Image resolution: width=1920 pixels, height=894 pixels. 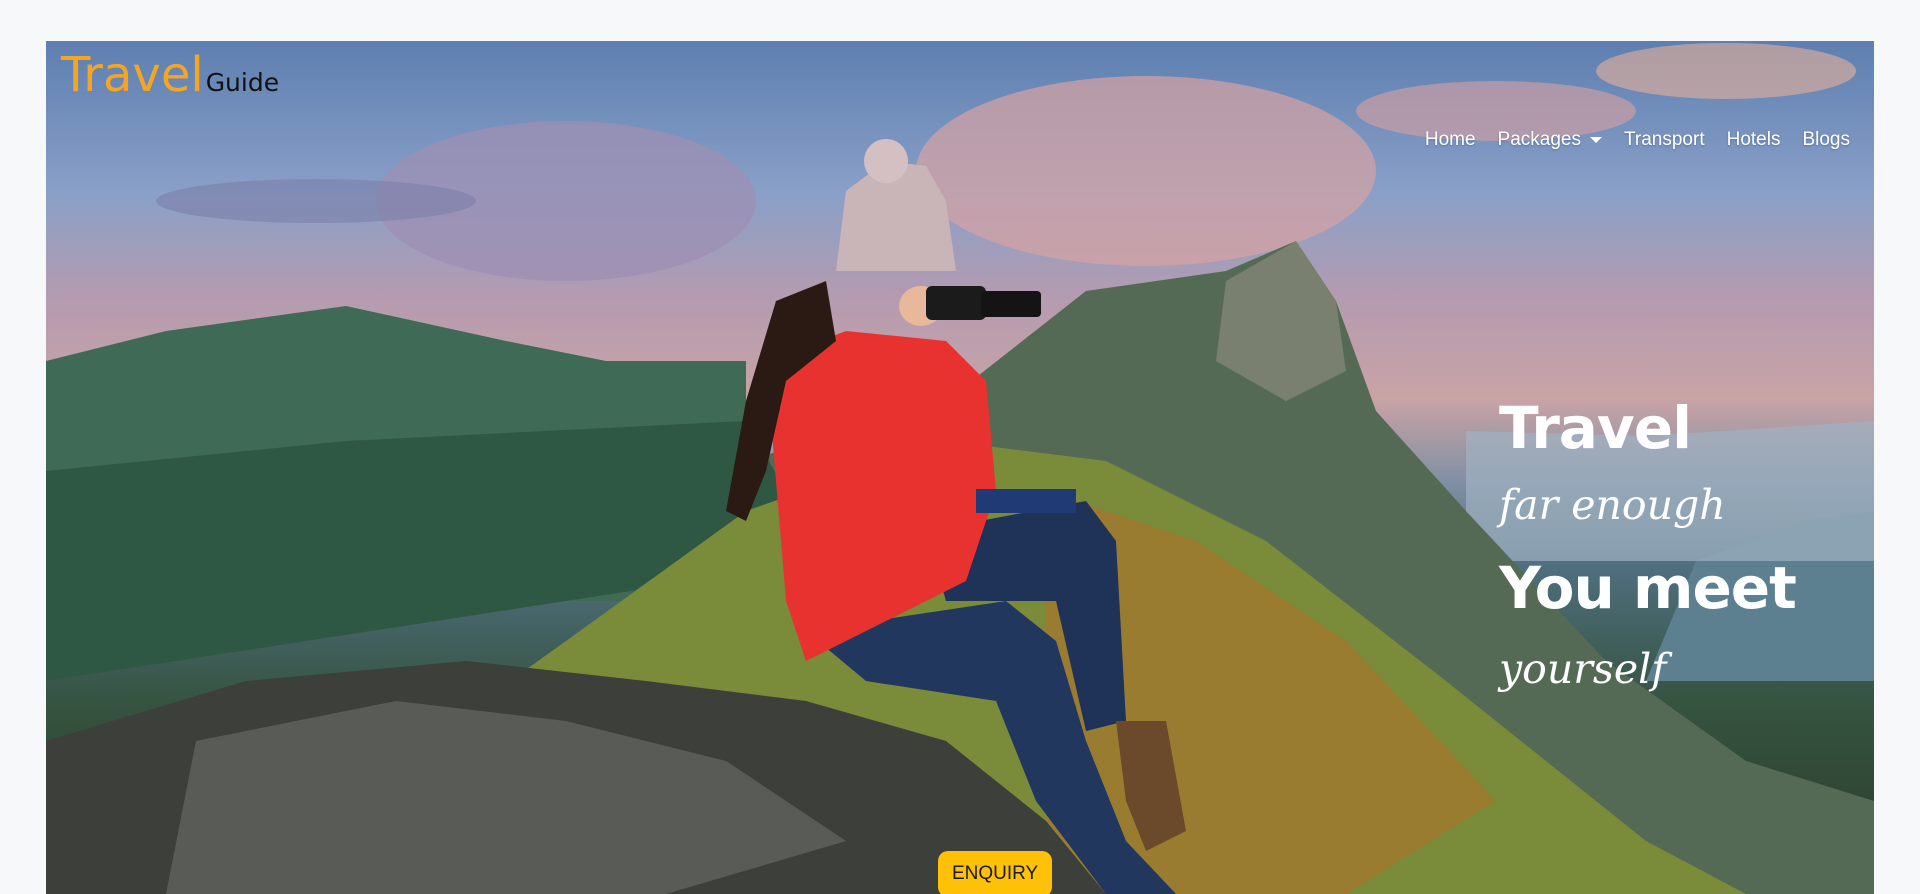 What do you see at coordinates (132, 75) in the screenshot?
I see `brand-travel-text: Travel` at bounding box center [132, 75].